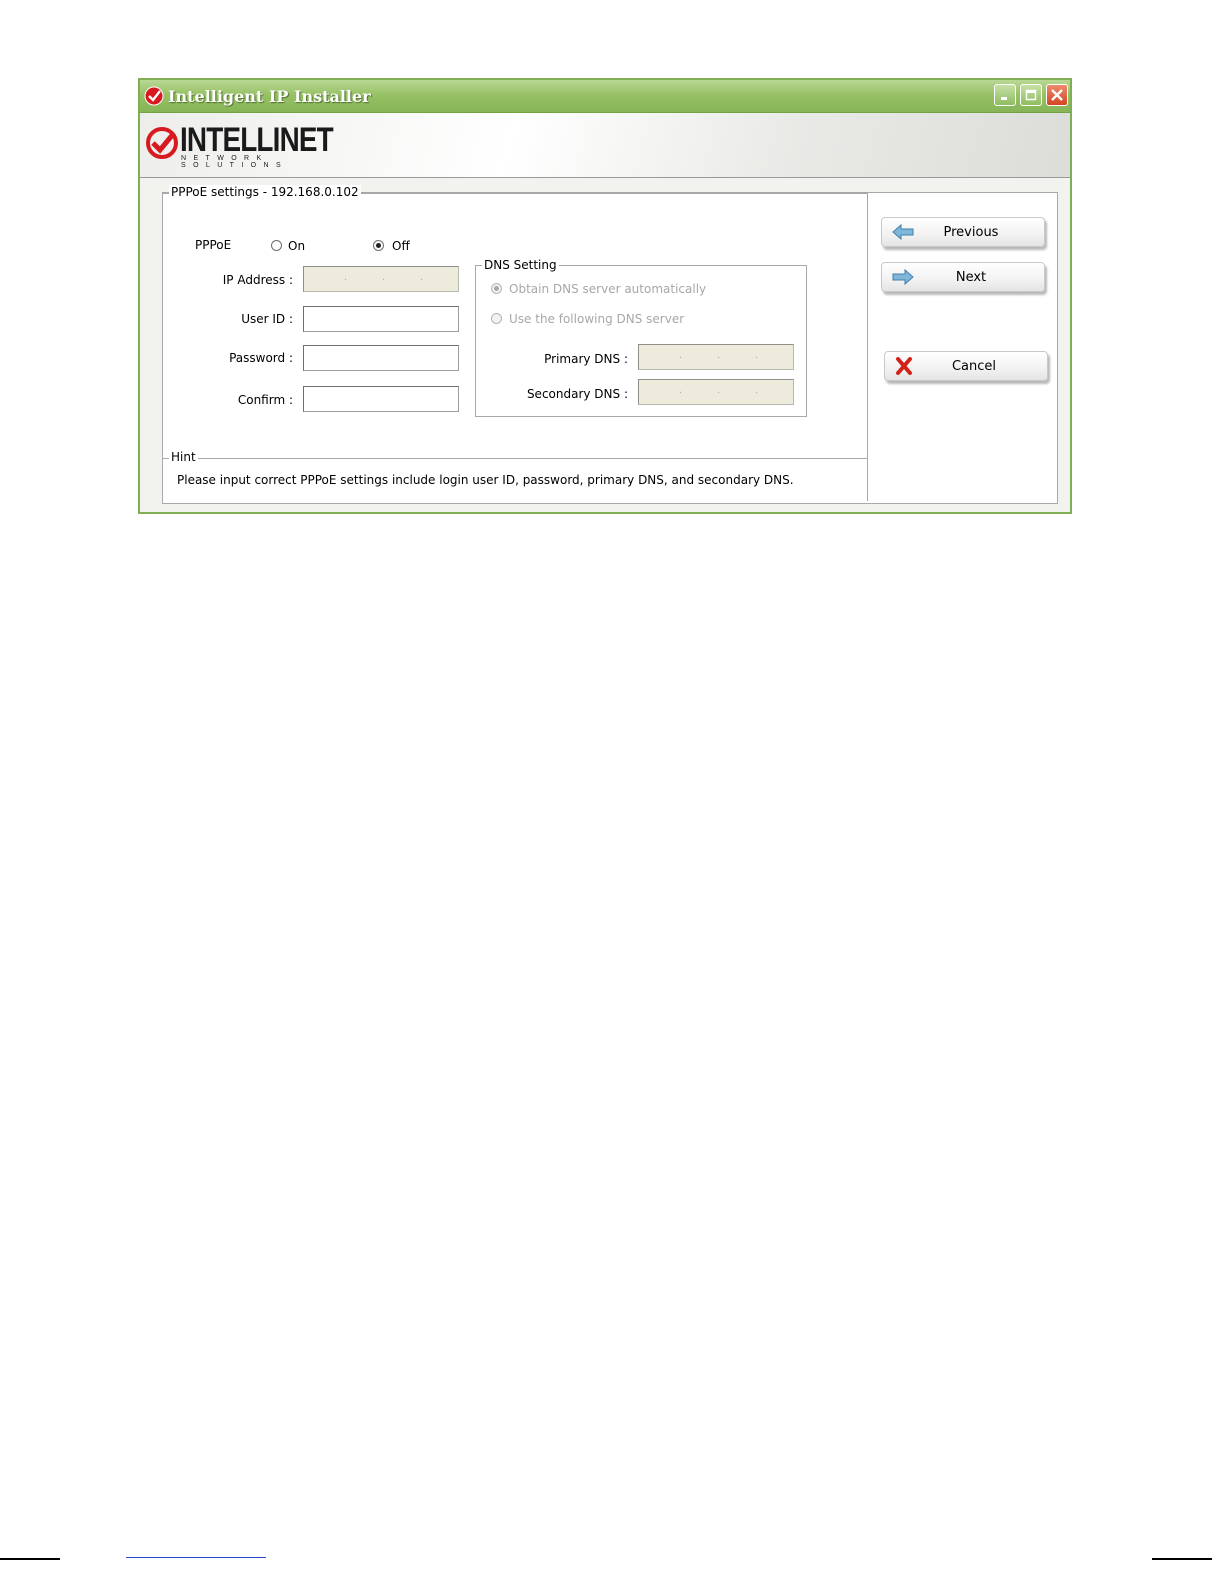 Image resolution: width=1224 pixels, height=1584 pixels. I want to click on previous-button: Previous, so click(963, 232).